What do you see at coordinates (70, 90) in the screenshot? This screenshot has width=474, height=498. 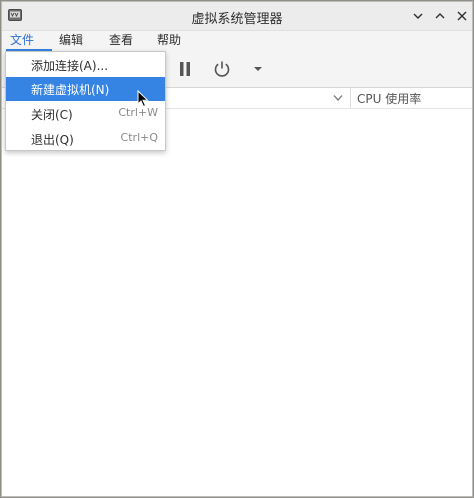 I see `menu-item-label: 新建虚拟机(N)` at bounding box center [70, 90].